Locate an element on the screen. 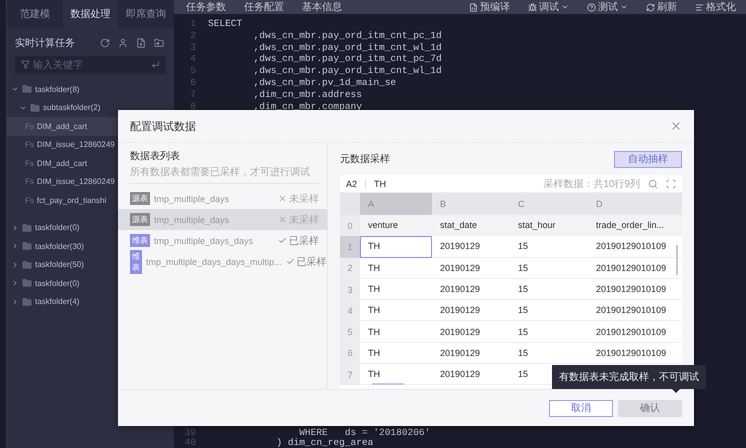 The height and width of the screenshot is (448, 746). editor-tab: 任务配置 is located at coordinates (264, 7).